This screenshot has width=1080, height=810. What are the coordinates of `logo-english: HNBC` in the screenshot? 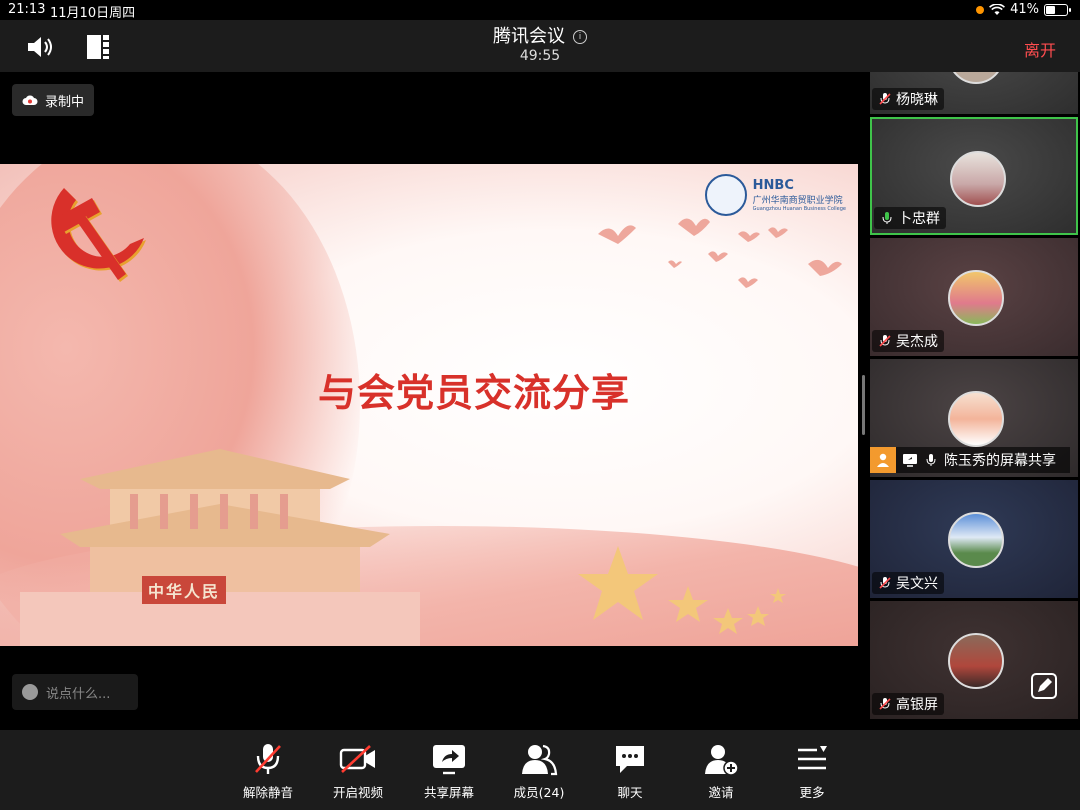 It's located at (773, 185).